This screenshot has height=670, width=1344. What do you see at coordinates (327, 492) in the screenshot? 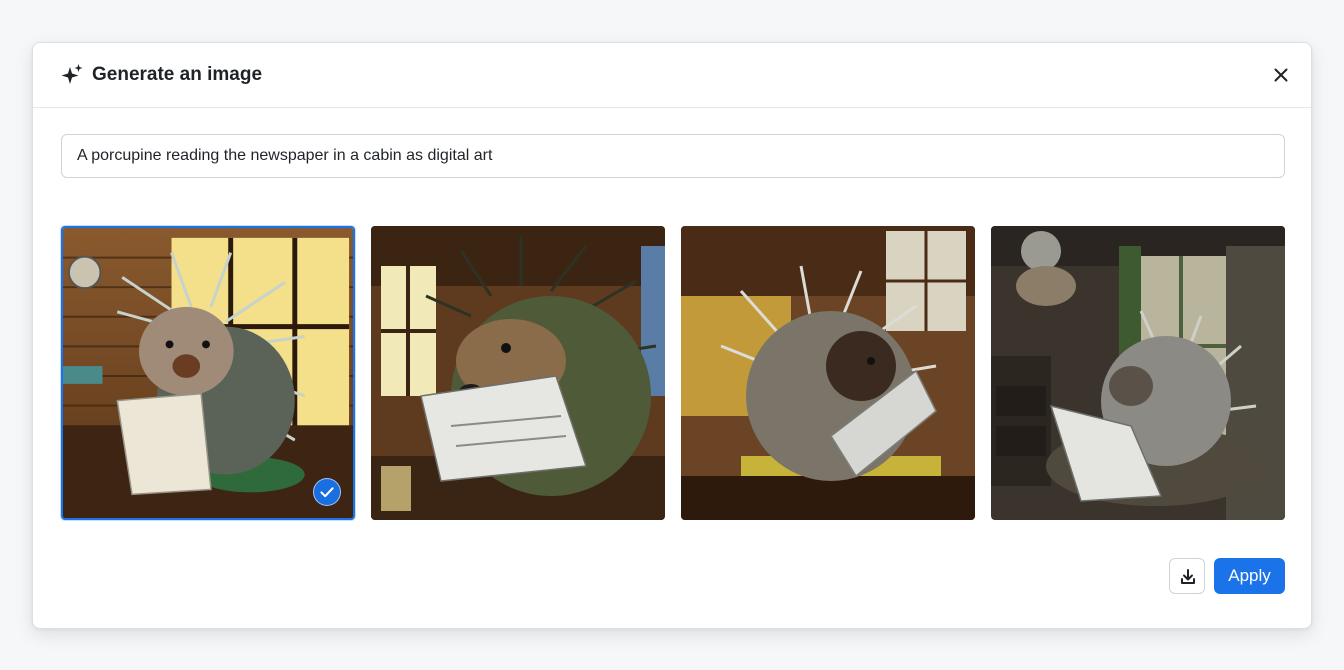
I see `check-icon` at bounding box center [327, 492].